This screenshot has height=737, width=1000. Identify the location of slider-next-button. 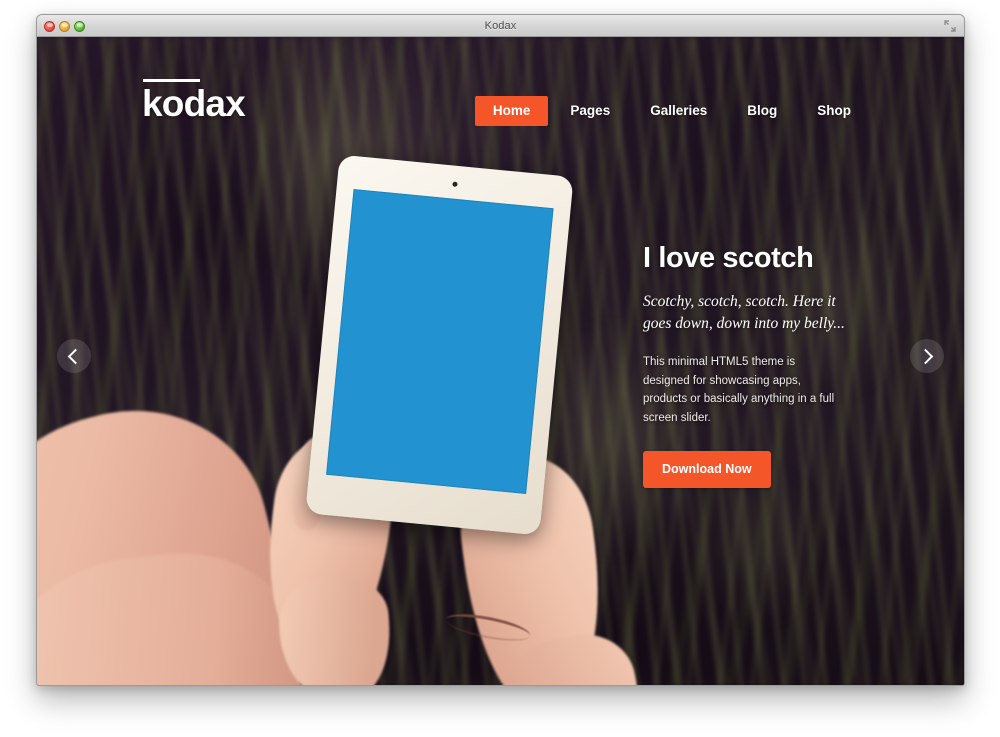
(927, 356).